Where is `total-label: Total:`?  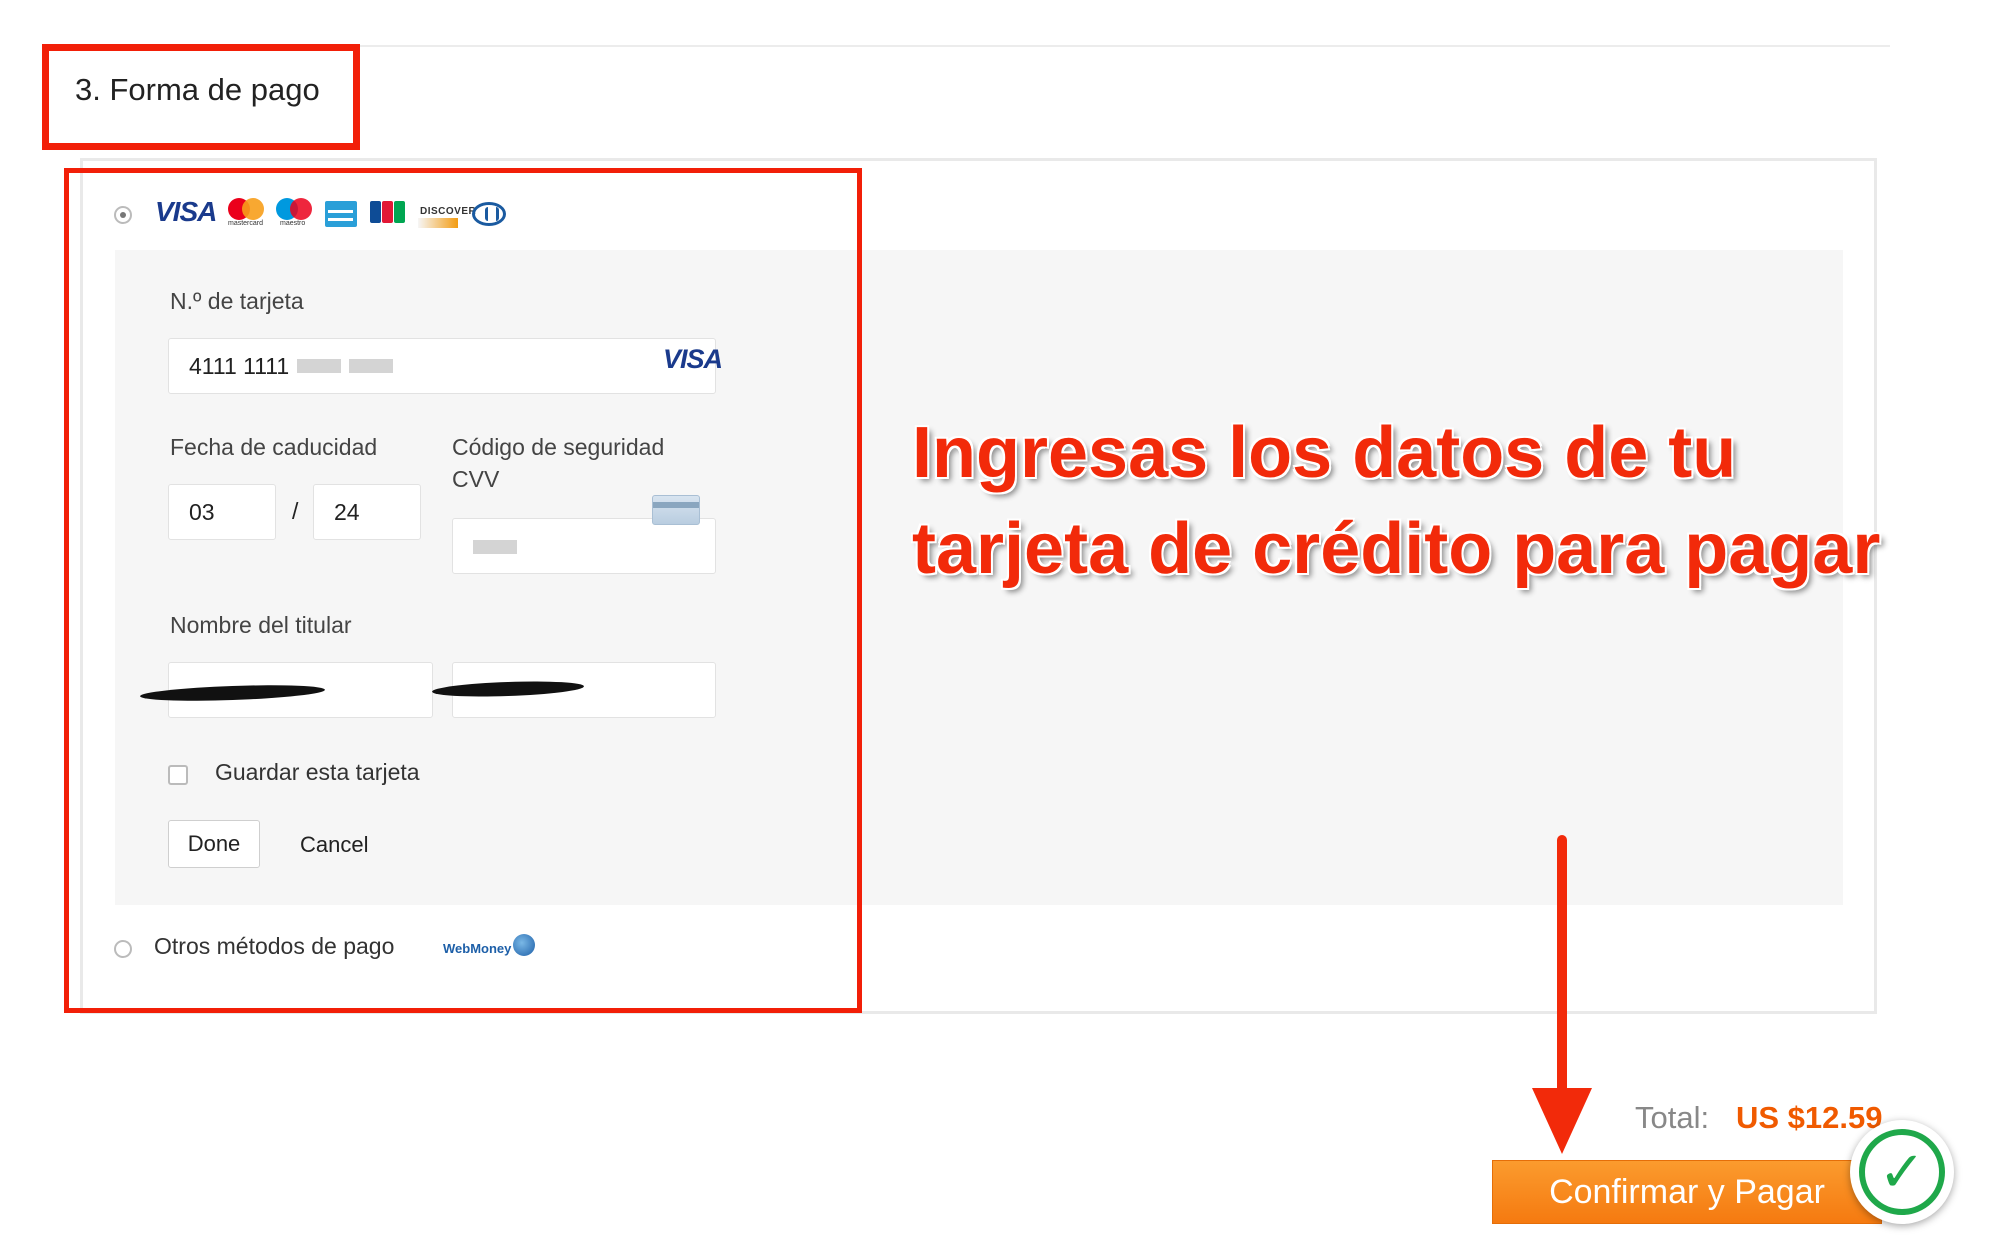 total-label: Total: is located at coordinates (1672, 1117).